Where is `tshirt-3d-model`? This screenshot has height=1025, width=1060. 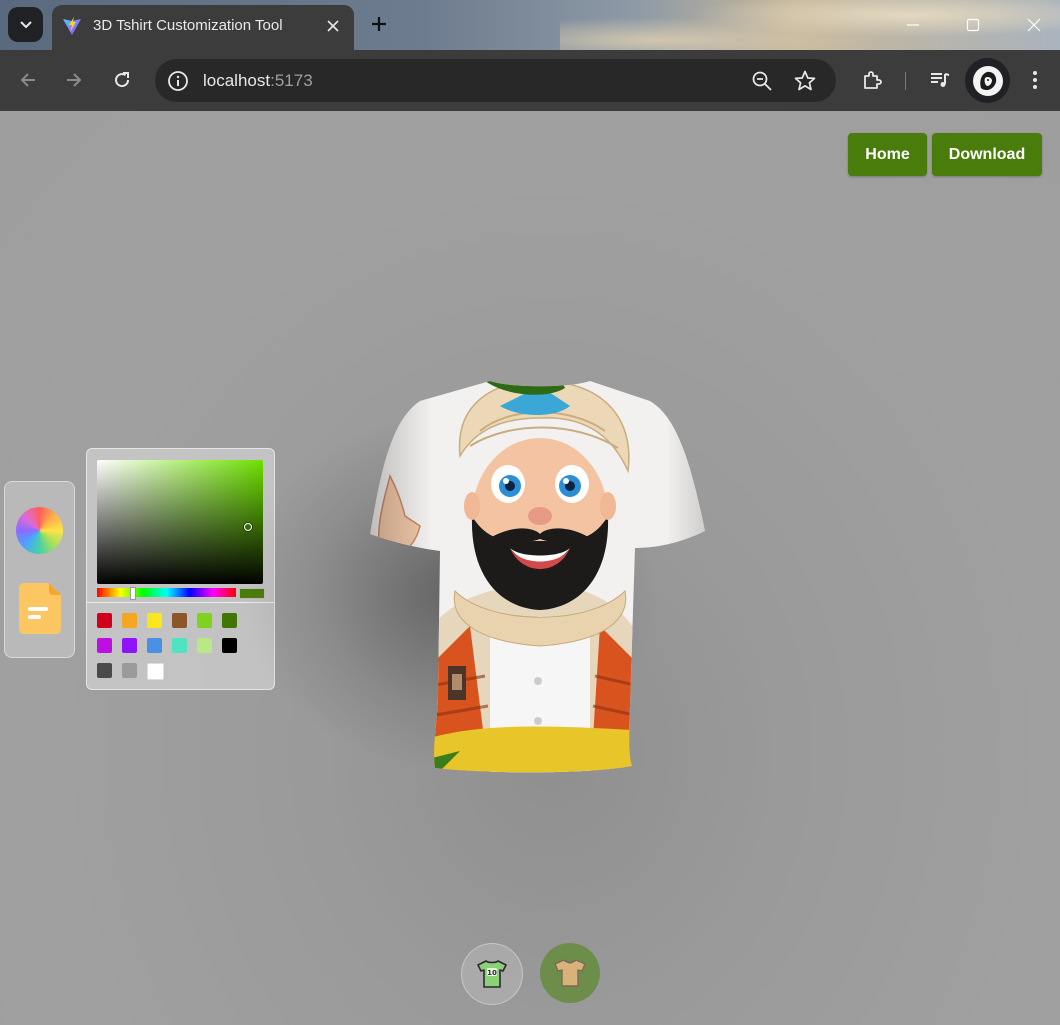
tshirt-3d-model is located at coordinates (540, 581).